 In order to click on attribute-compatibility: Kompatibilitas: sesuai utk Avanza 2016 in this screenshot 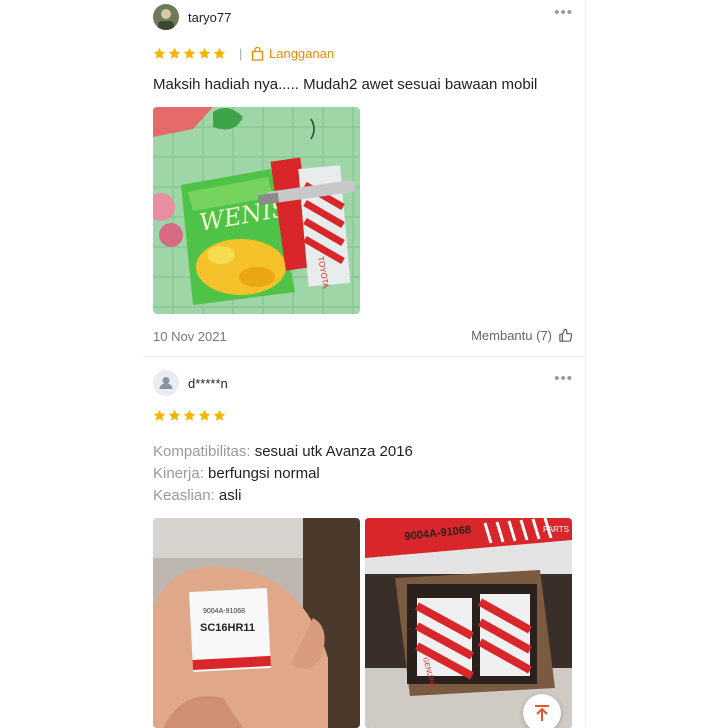, I will do `click(283, 451)`.